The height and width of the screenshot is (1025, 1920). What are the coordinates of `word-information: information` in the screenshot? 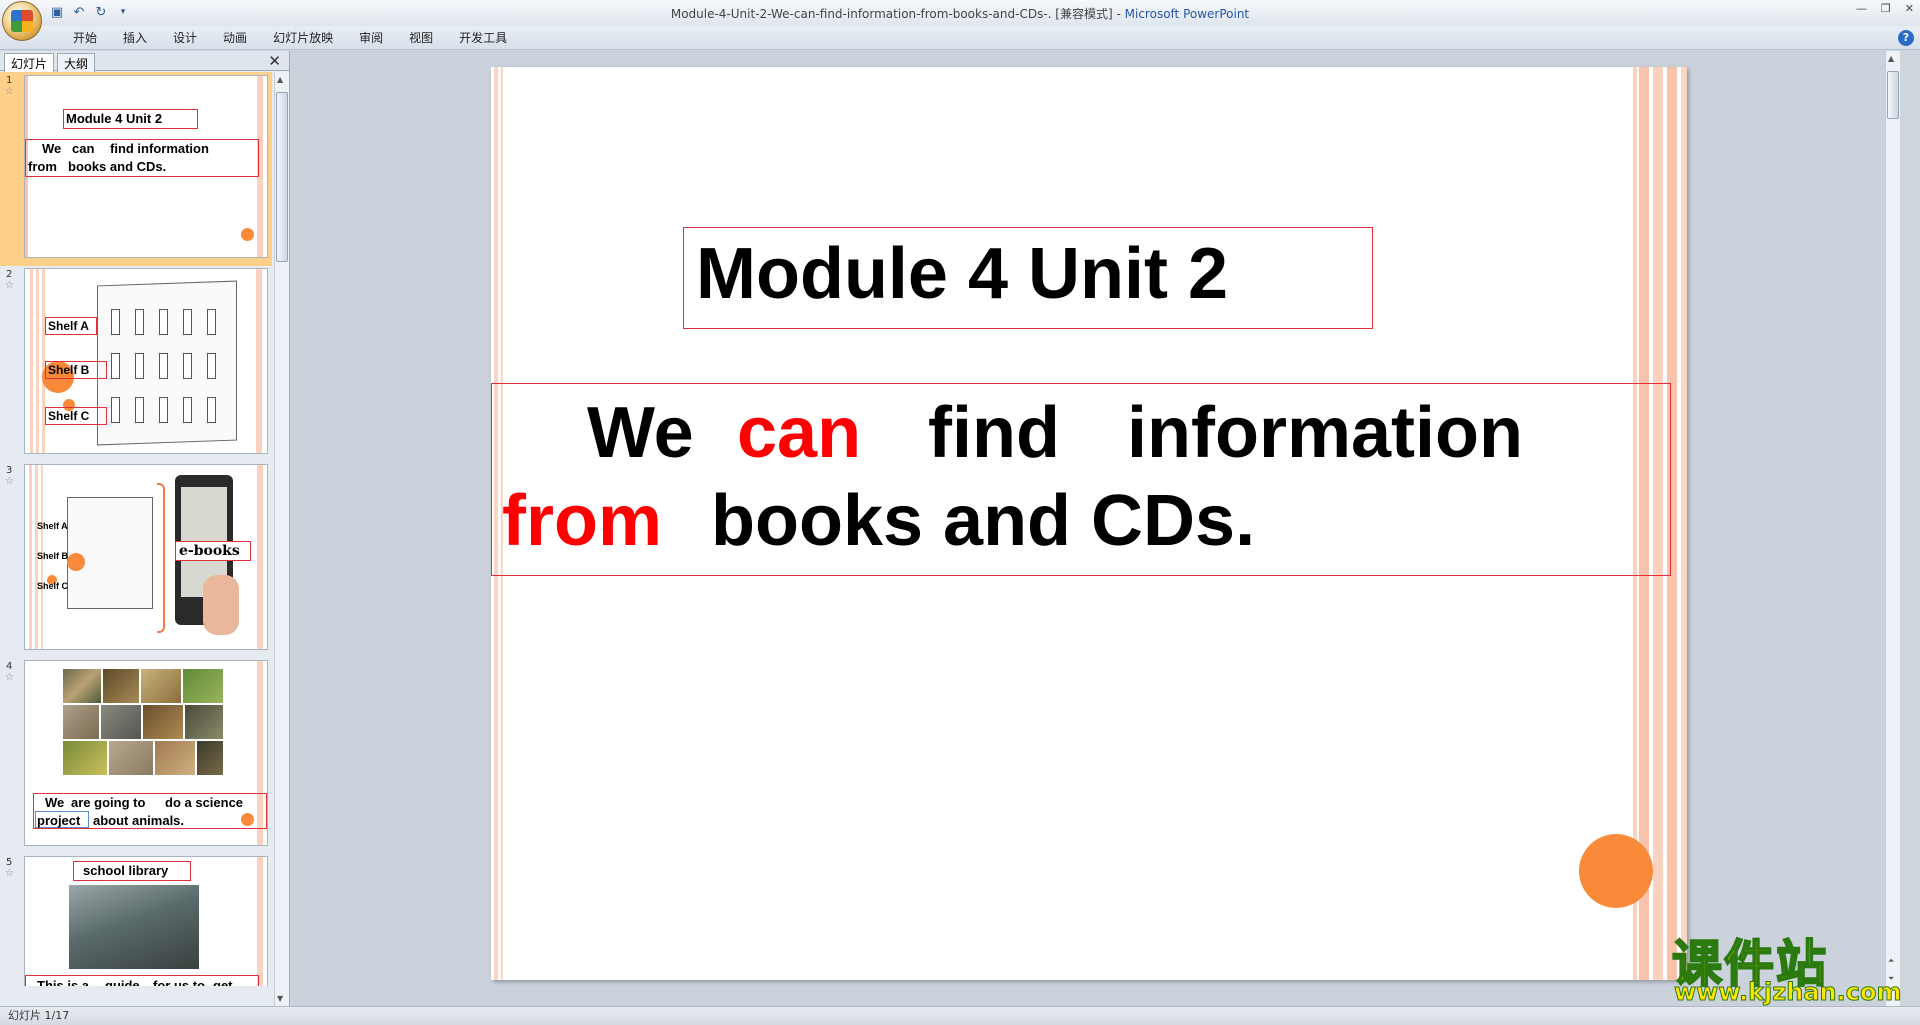 It's located at (1325, 433).